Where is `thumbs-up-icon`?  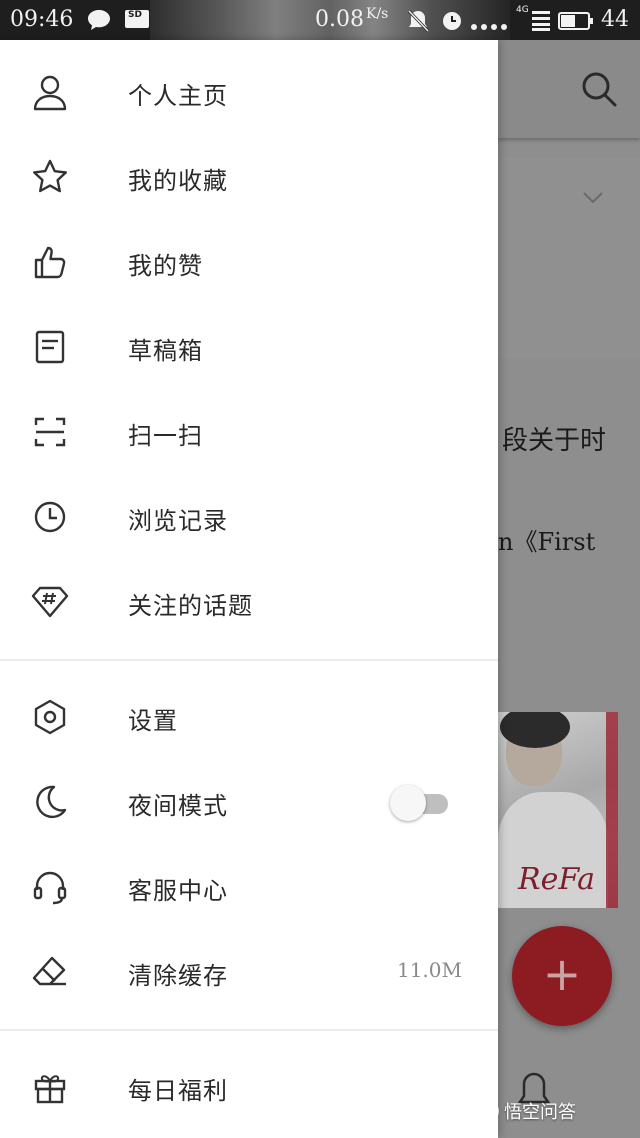
thumbs-up-icon is located at coordinates (50, 262).